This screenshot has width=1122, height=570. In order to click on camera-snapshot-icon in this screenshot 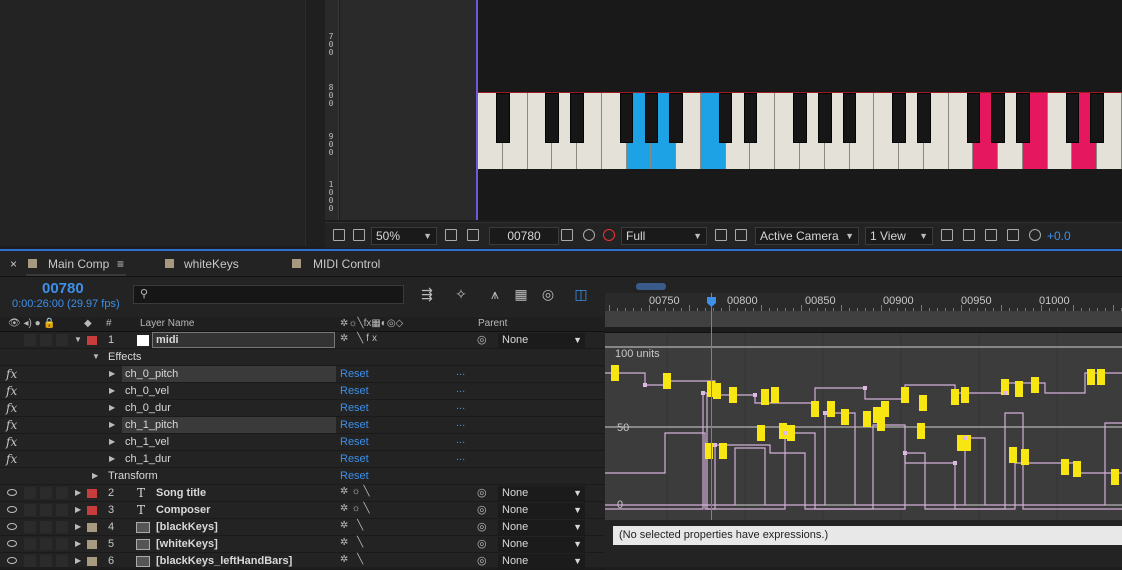, I will do `click(567, 235)`.